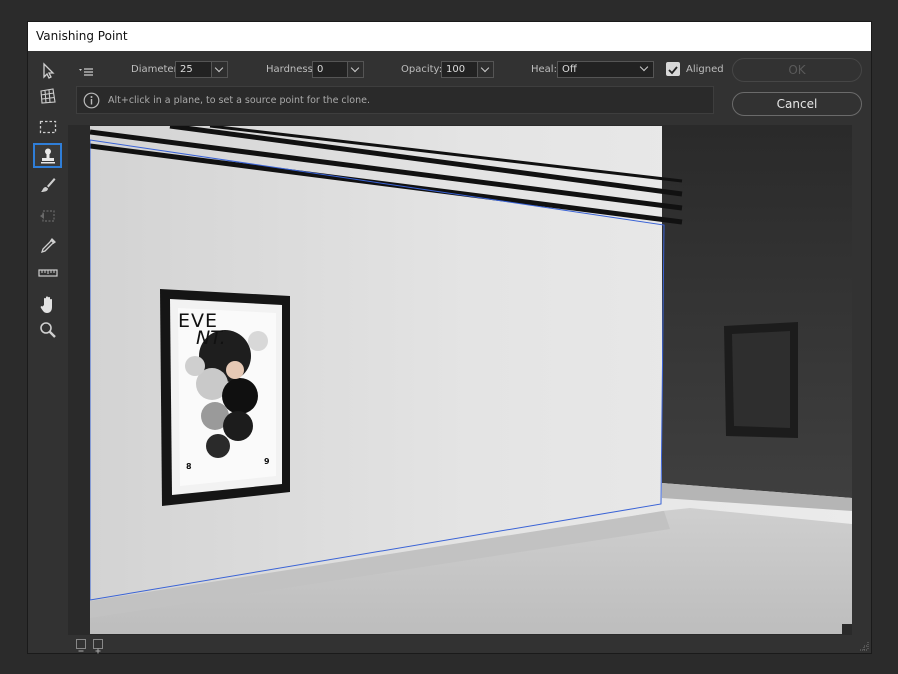 The height and width of the screenshot is (674, 898). I want to click on stamp-tool, so click(47, 155).